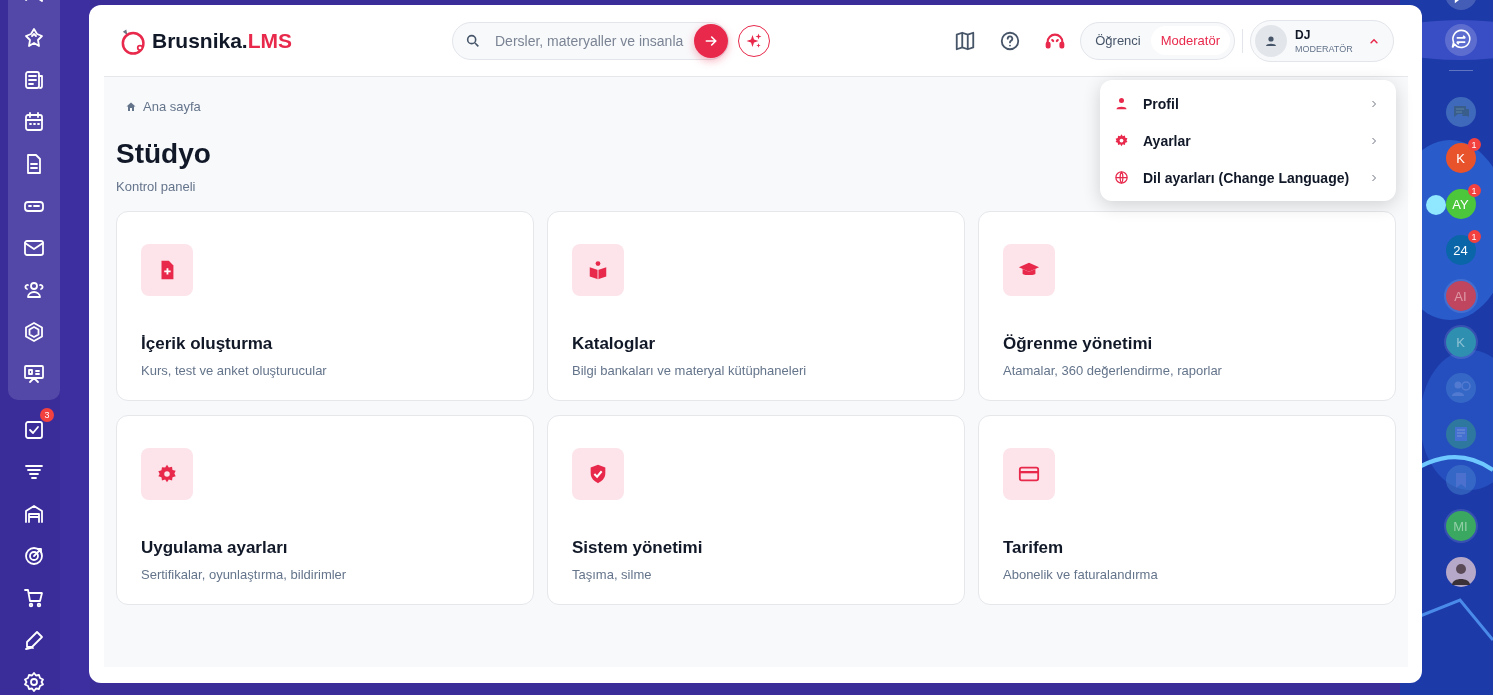 This screenshot has height=695, width=1493. What do you see at coordinates (215, 548) in the screenshot?
I see `card-title: Uygulama ayarları` at bounding box center [215, 548].